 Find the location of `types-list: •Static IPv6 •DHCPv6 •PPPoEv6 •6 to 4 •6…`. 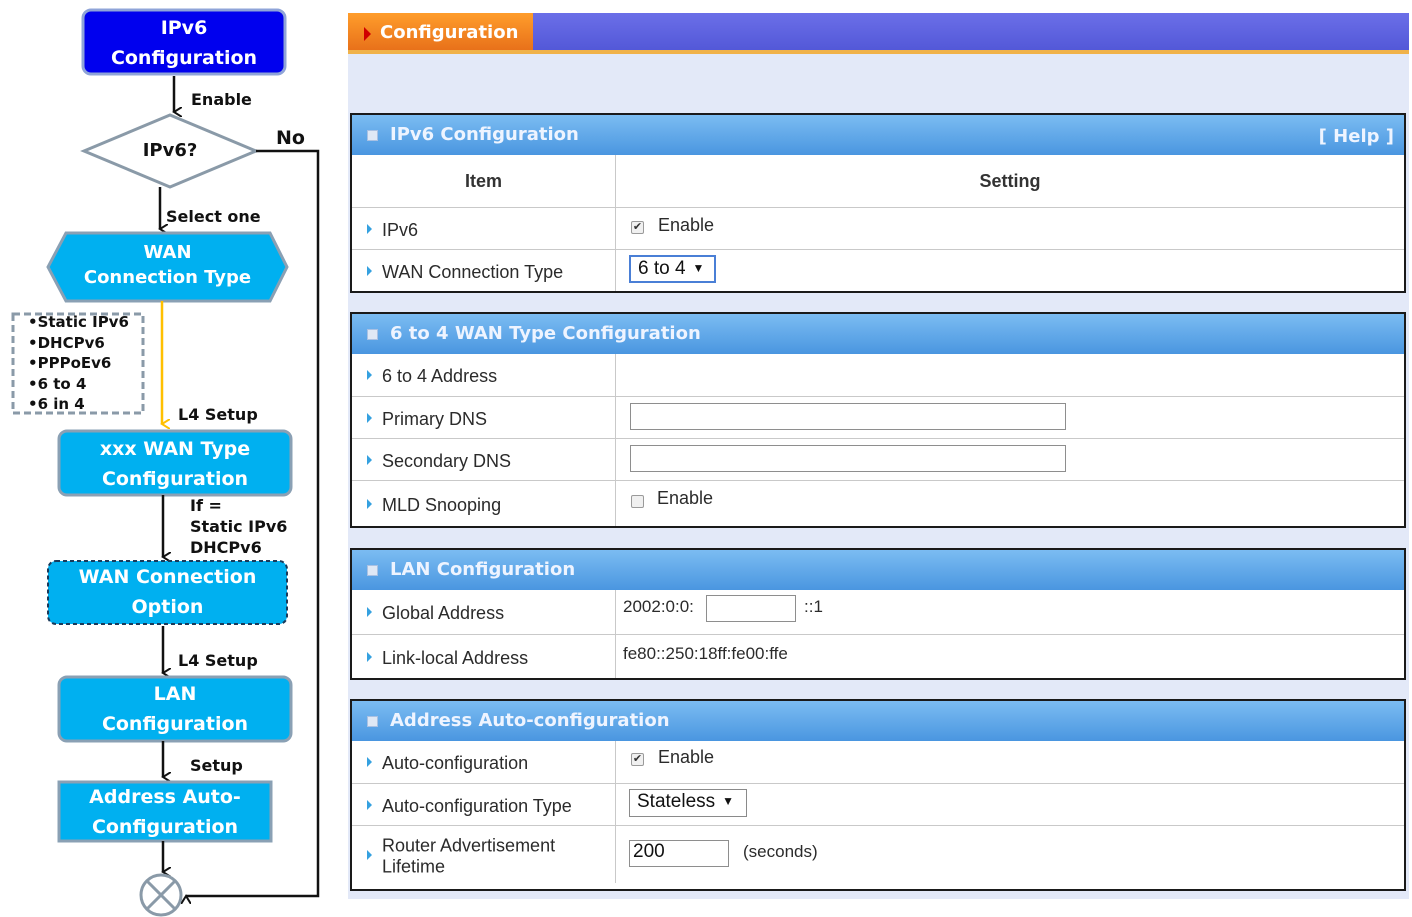

types-list: •Static IPv6 •DHCPv6 •PPPoEv6 •6 to 4 •6… is located at coordinates (78, 363).